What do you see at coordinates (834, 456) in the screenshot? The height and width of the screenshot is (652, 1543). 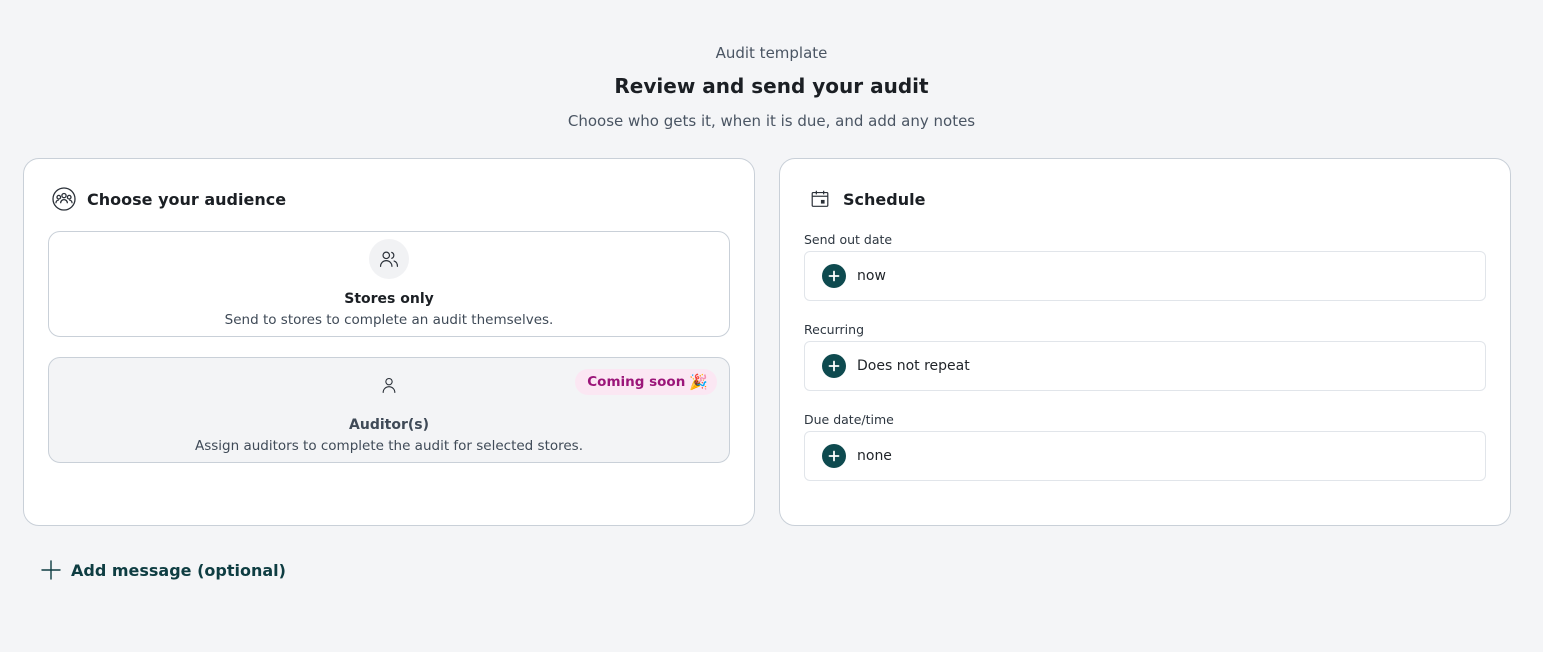 I see `add-due-date-button` at bounding box center [834, 456].